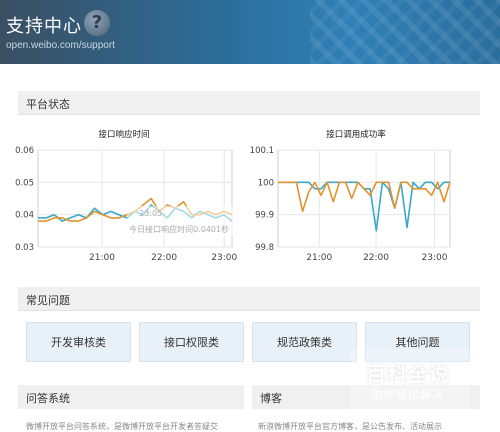  I want to click on y-tick-label: 99.9, so click(264, 216).